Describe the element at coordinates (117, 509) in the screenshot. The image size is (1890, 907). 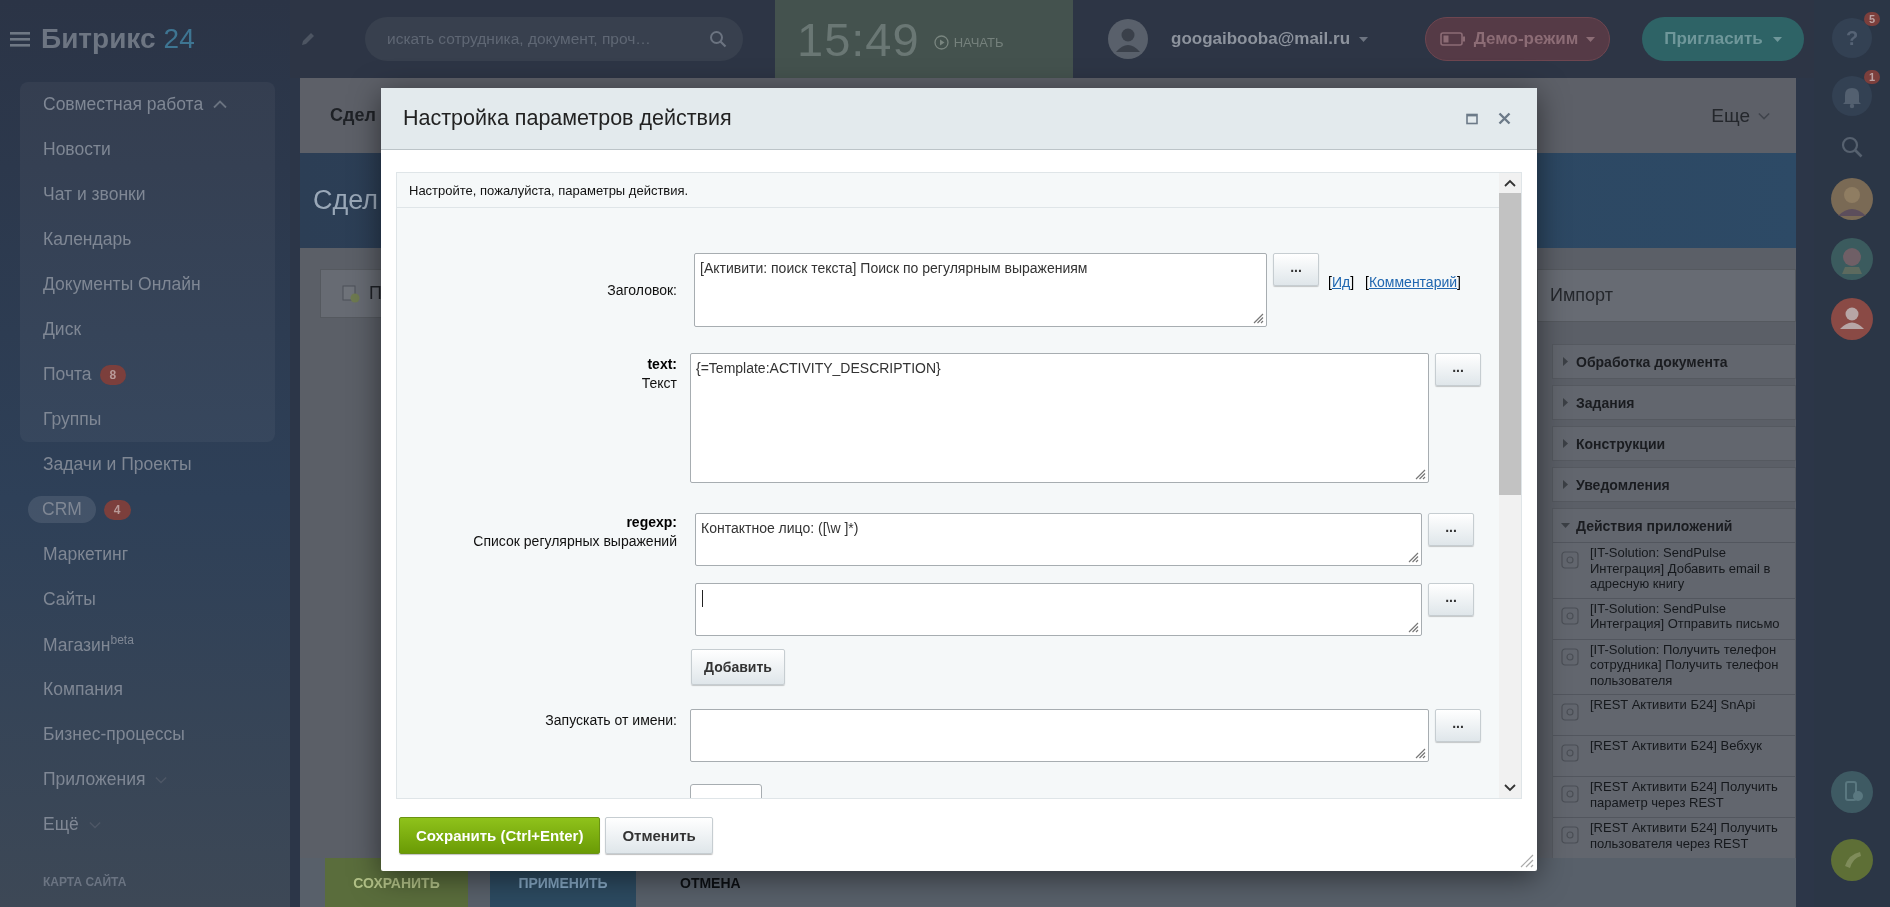
I see `counter-badge: 4` at that location.